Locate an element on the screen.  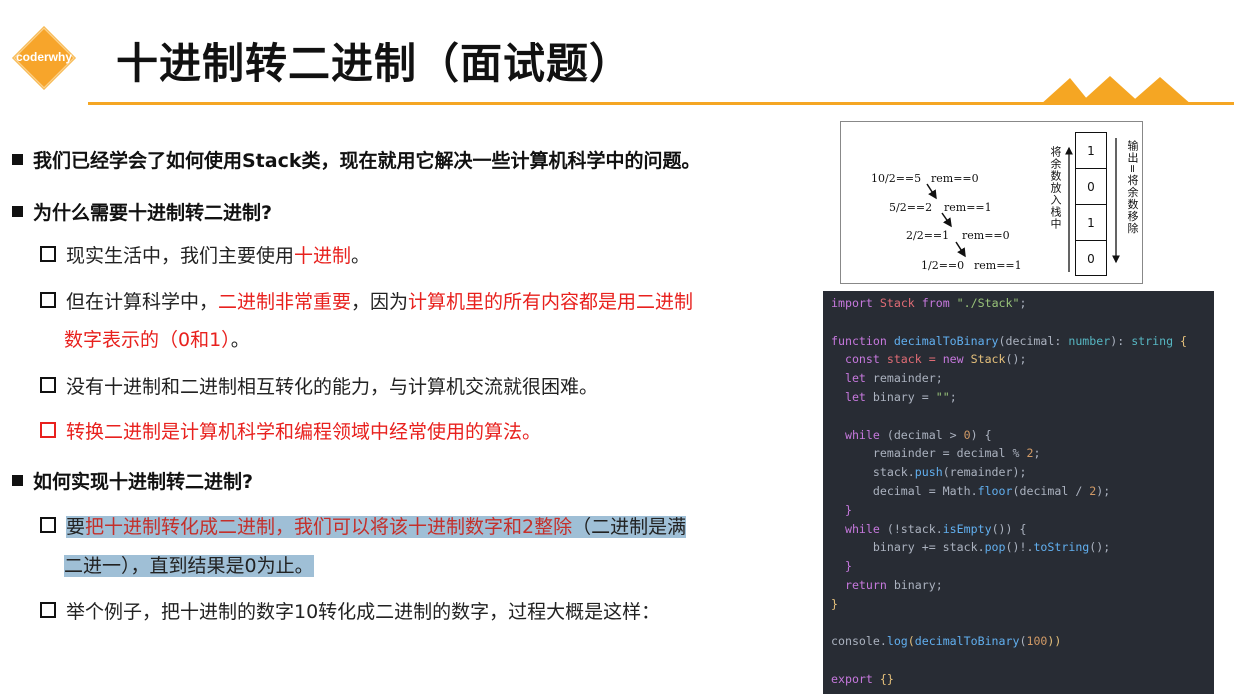
sub-bullet-divide-by-two-cont: 二进一），直到结果是0为止。 is located at coordinates (189, 564).